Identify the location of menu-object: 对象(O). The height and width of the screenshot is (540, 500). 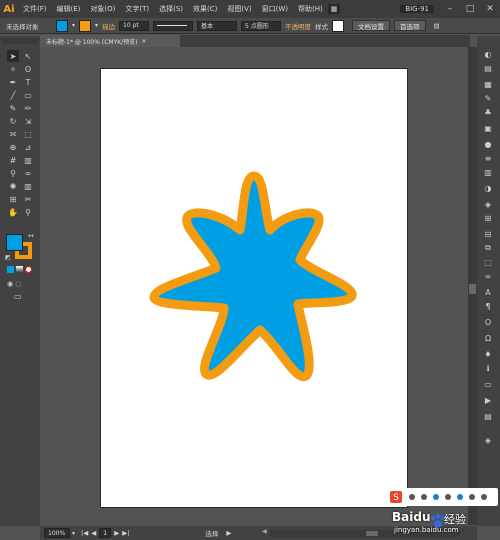
(102, 9).